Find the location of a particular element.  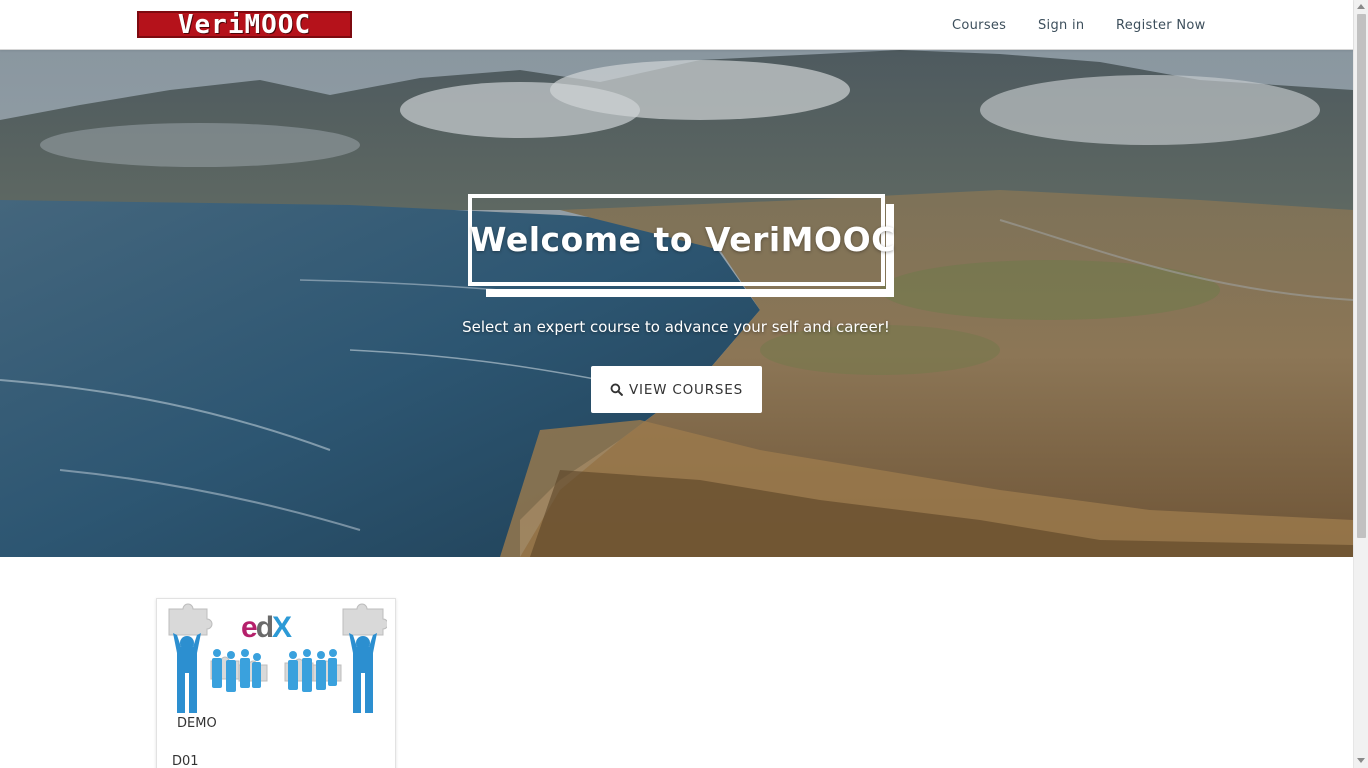

course-image-label: DEMO is located at coordinates (197, 723).